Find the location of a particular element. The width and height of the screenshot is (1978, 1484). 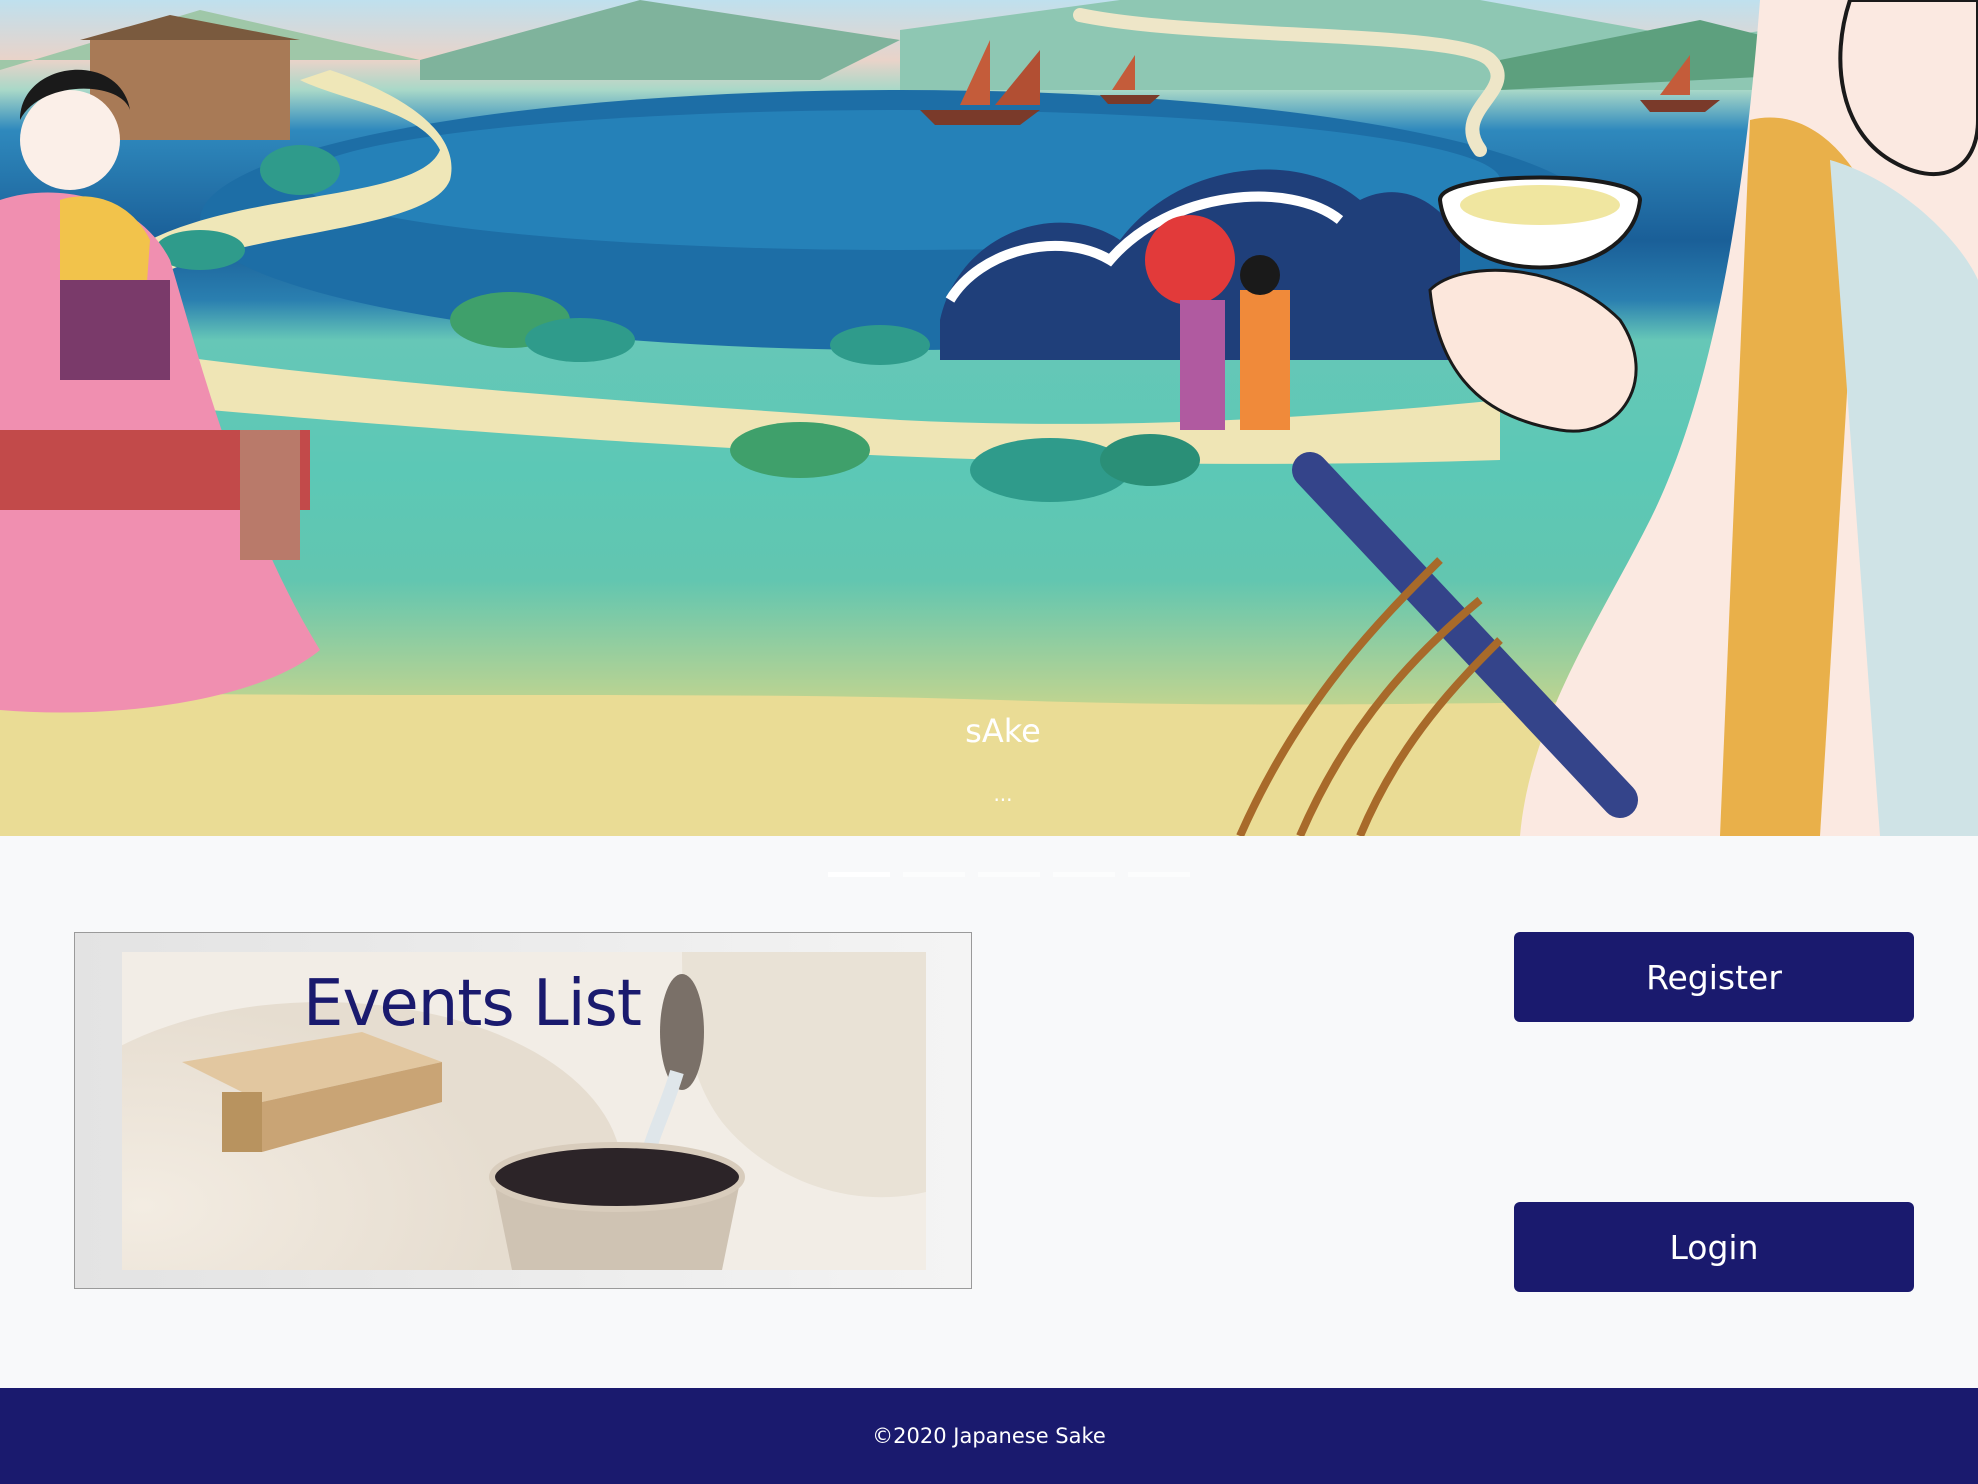

register-button: Register is located at coordinates (1714, 977).